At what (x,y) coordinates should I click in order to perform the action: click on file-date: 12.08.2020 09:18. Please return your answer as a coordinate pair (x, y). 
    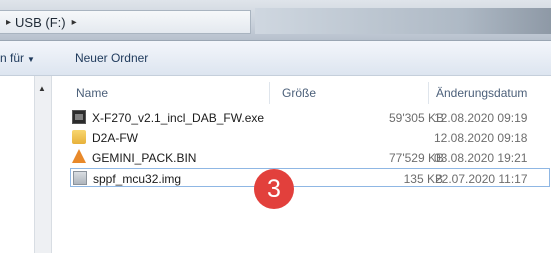
    Looking at the image, I should click on (481, 138).